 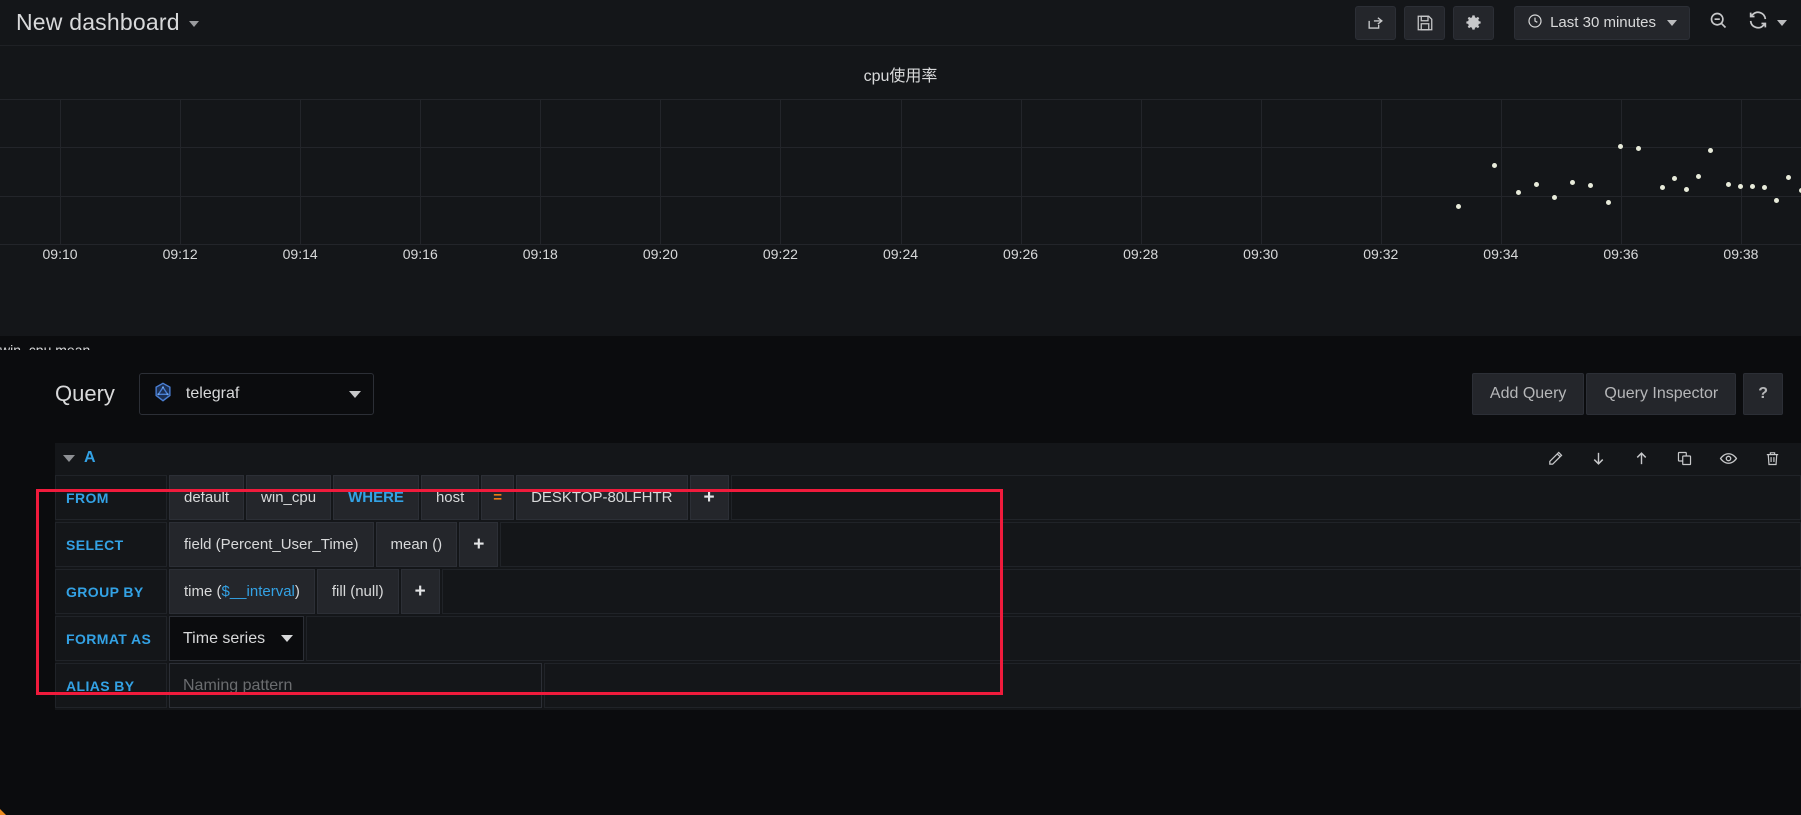 I want to click on where-tag-key-segment: host, so click(x=450, y=497).